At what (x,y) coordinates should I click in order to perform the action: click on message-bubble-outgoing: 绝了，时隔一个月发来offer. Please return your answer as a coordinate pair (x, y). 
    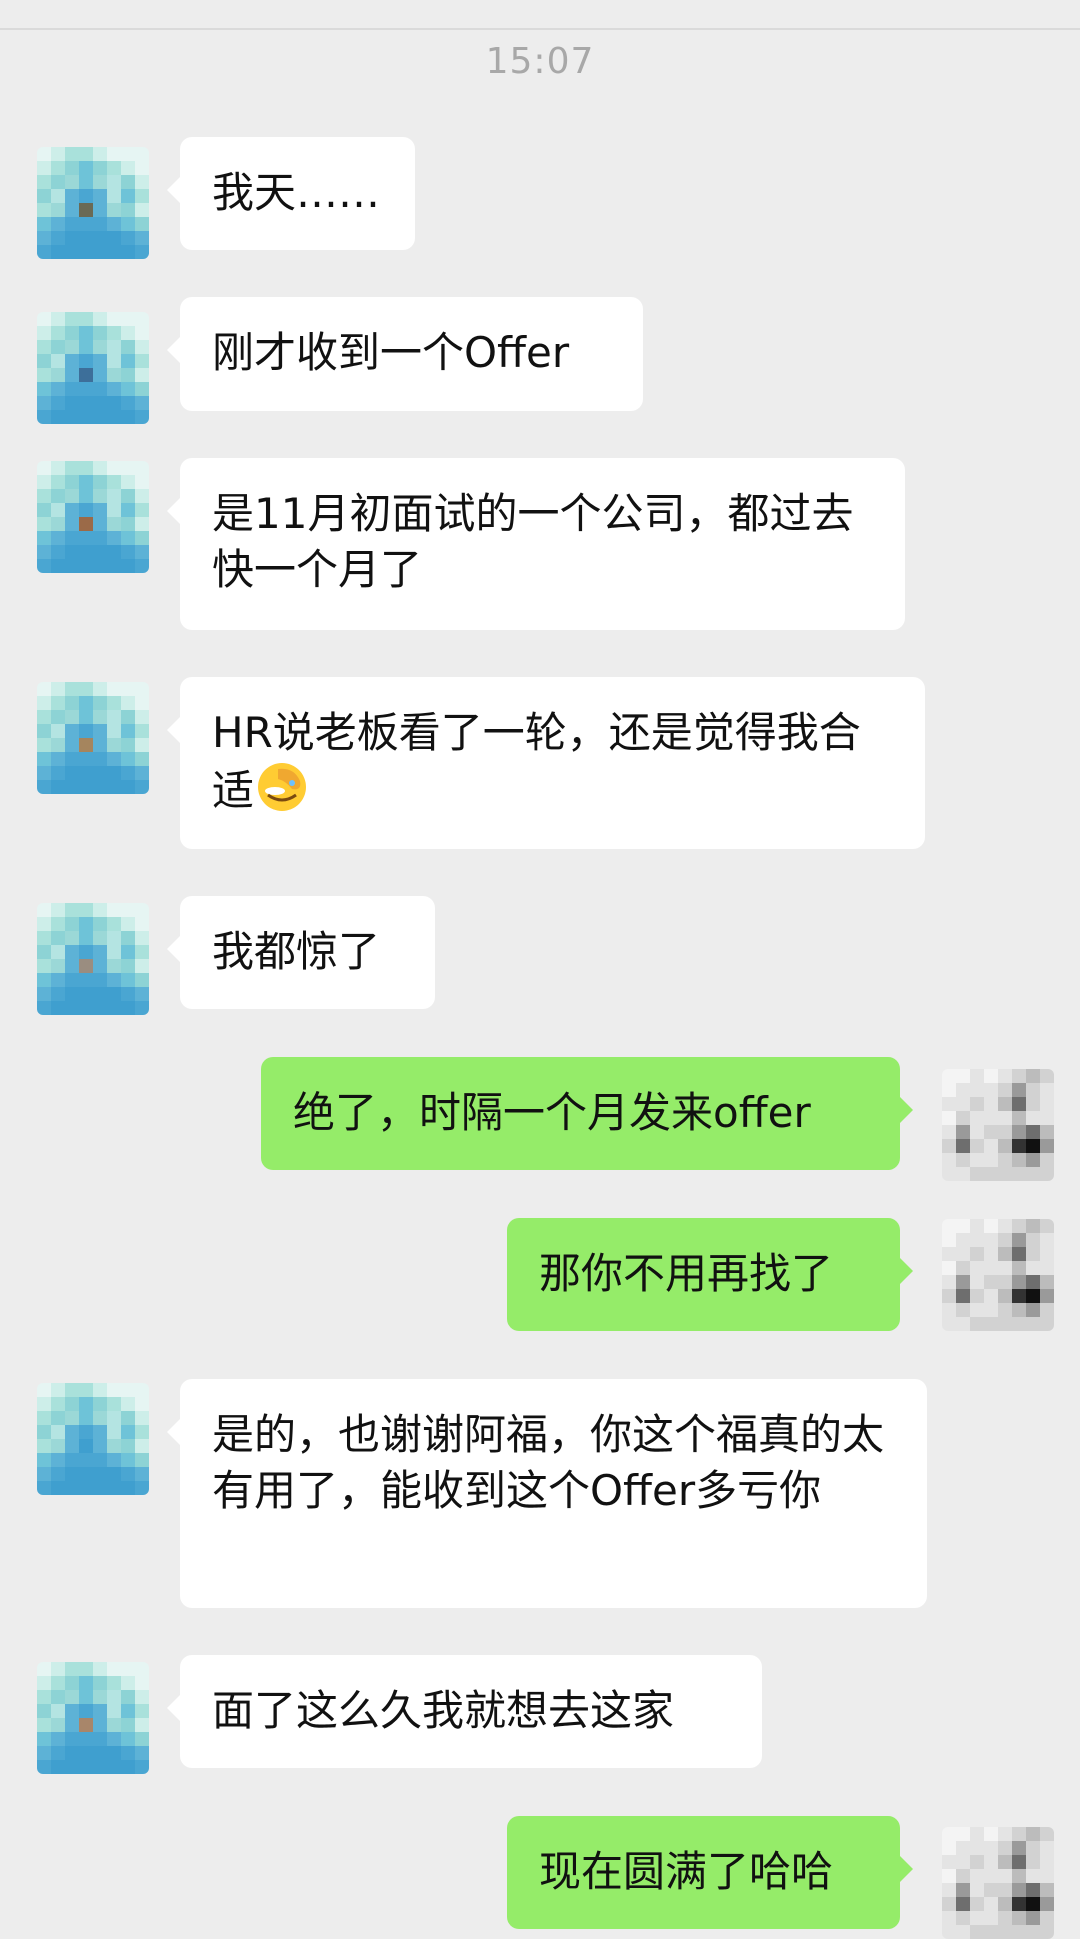
    Looking at the image, I should click on (587, 1113).